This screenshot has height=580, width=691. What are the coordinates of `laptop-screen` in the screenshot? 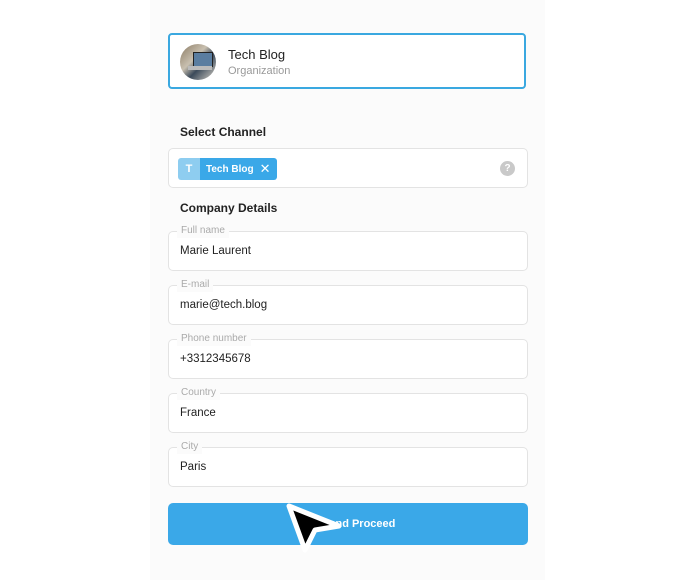 It's located at (203, 59).